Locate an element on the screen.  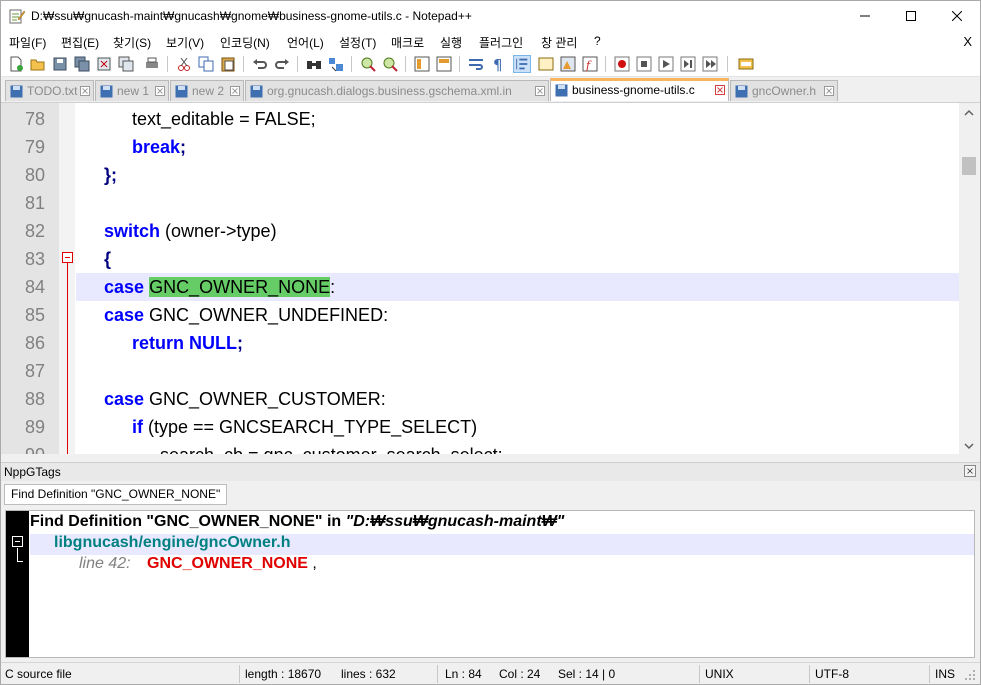
word-wrap-icon is located at coordinates (476, 64).